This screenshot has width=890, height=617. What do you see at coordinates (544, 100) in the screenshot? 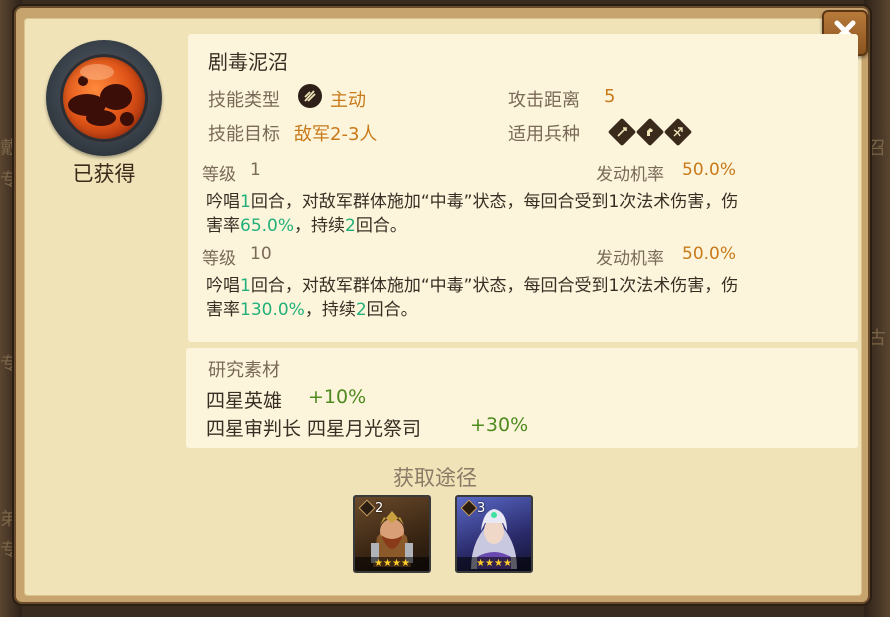
I see `range-label: 攻击距离` at bounding box center [544, 100].